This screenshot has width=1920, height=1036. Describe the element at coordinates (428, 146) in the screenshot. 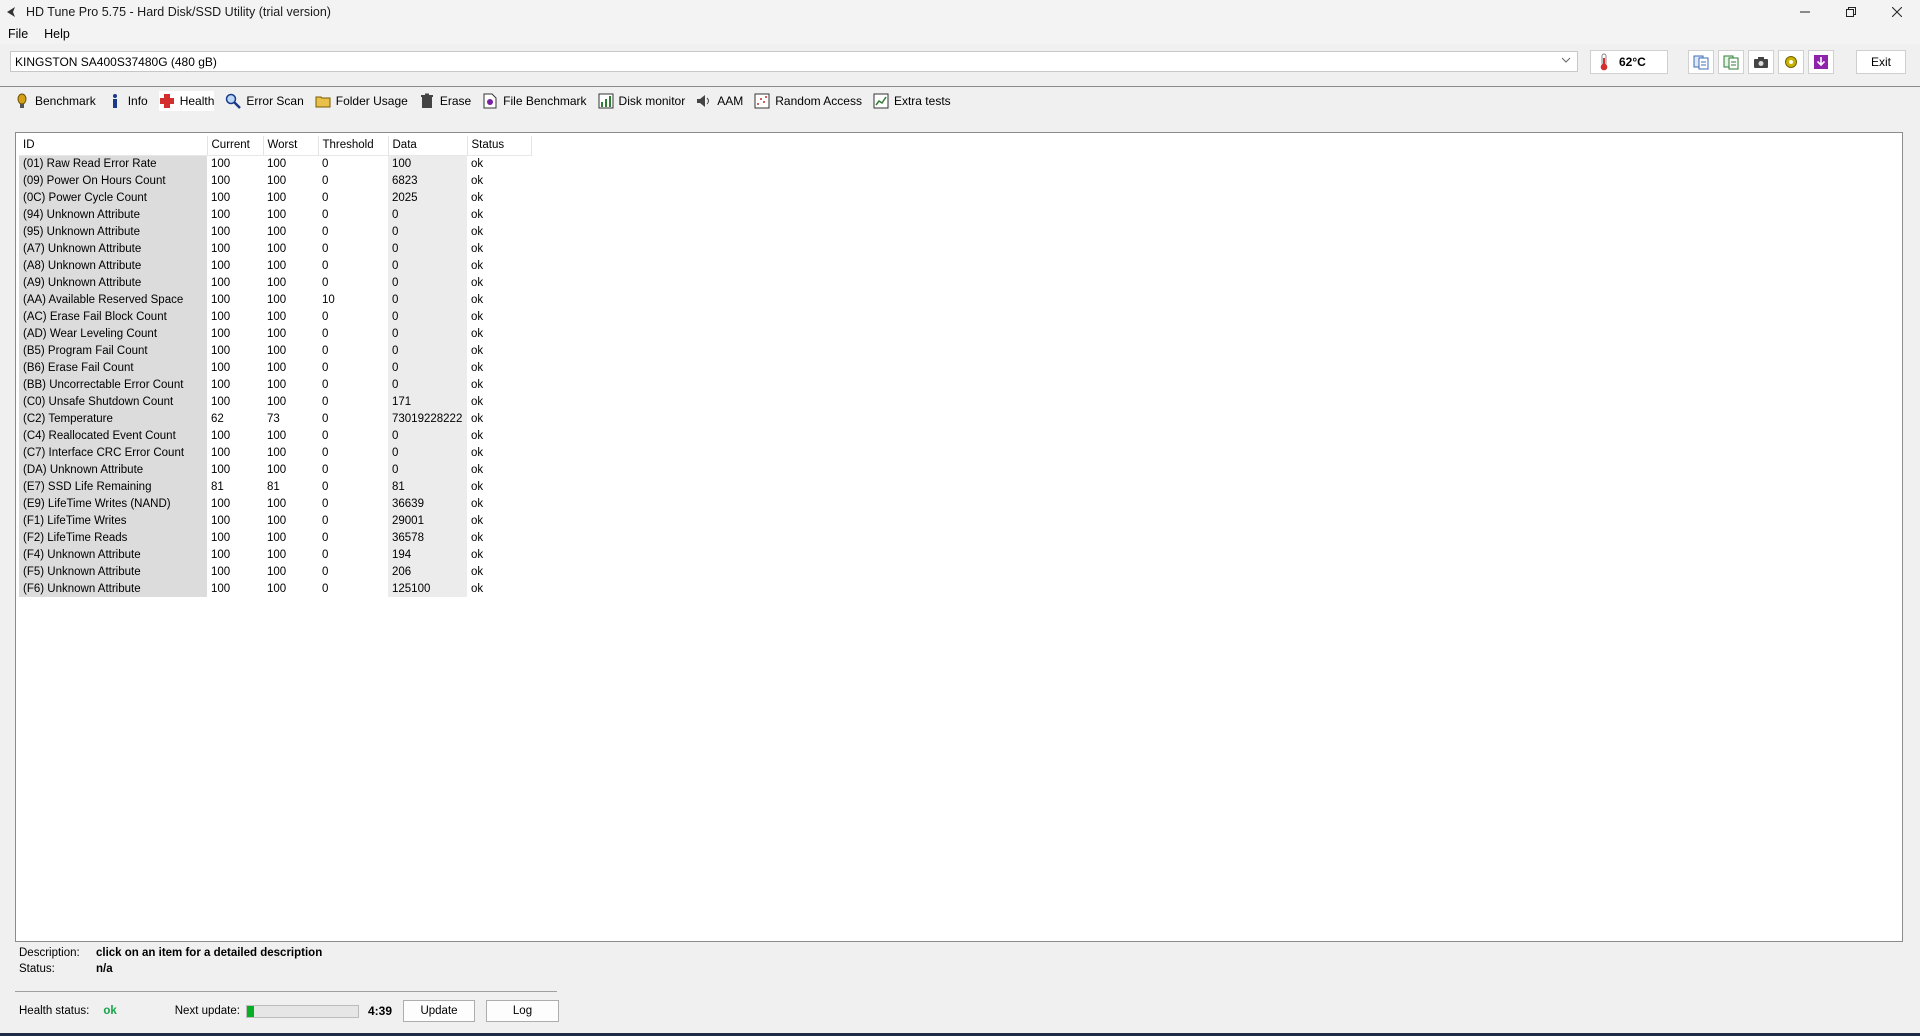

I see `column-header-data: Data` at that location.